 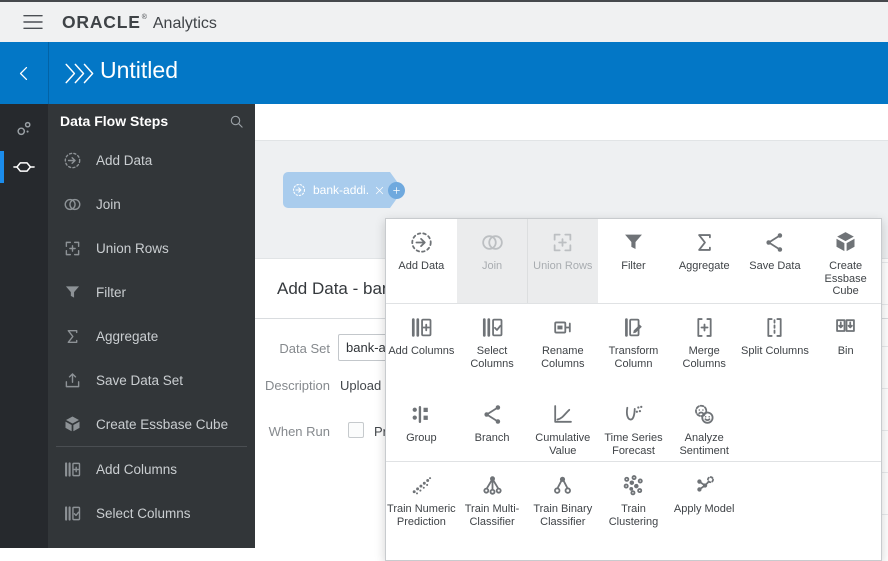 What do you see at coordinates (127, 336) in the screenshot?
I see `sidebar-item-label: Aggregate` at bounding box center [127, 336].